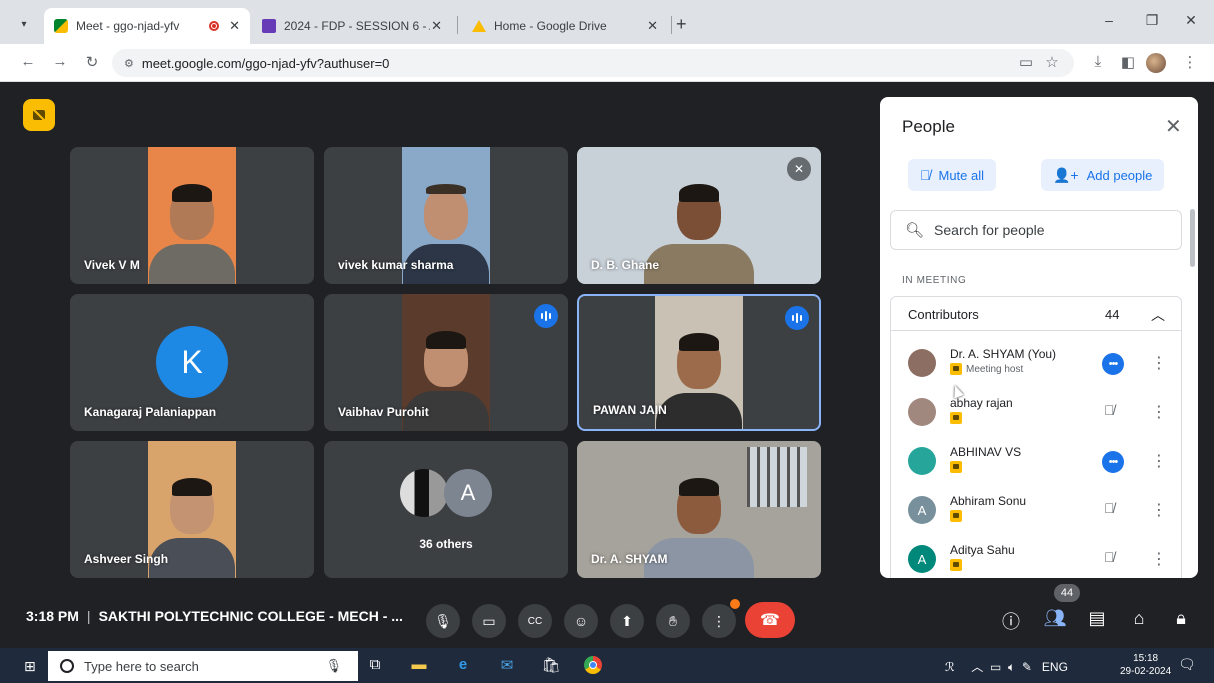 The height and width of the screenshot is (683, 1214). Describe the element at coordinates (1181, 618) in the screenshot. I see `host-controls-button: 🔒︎` at that location.